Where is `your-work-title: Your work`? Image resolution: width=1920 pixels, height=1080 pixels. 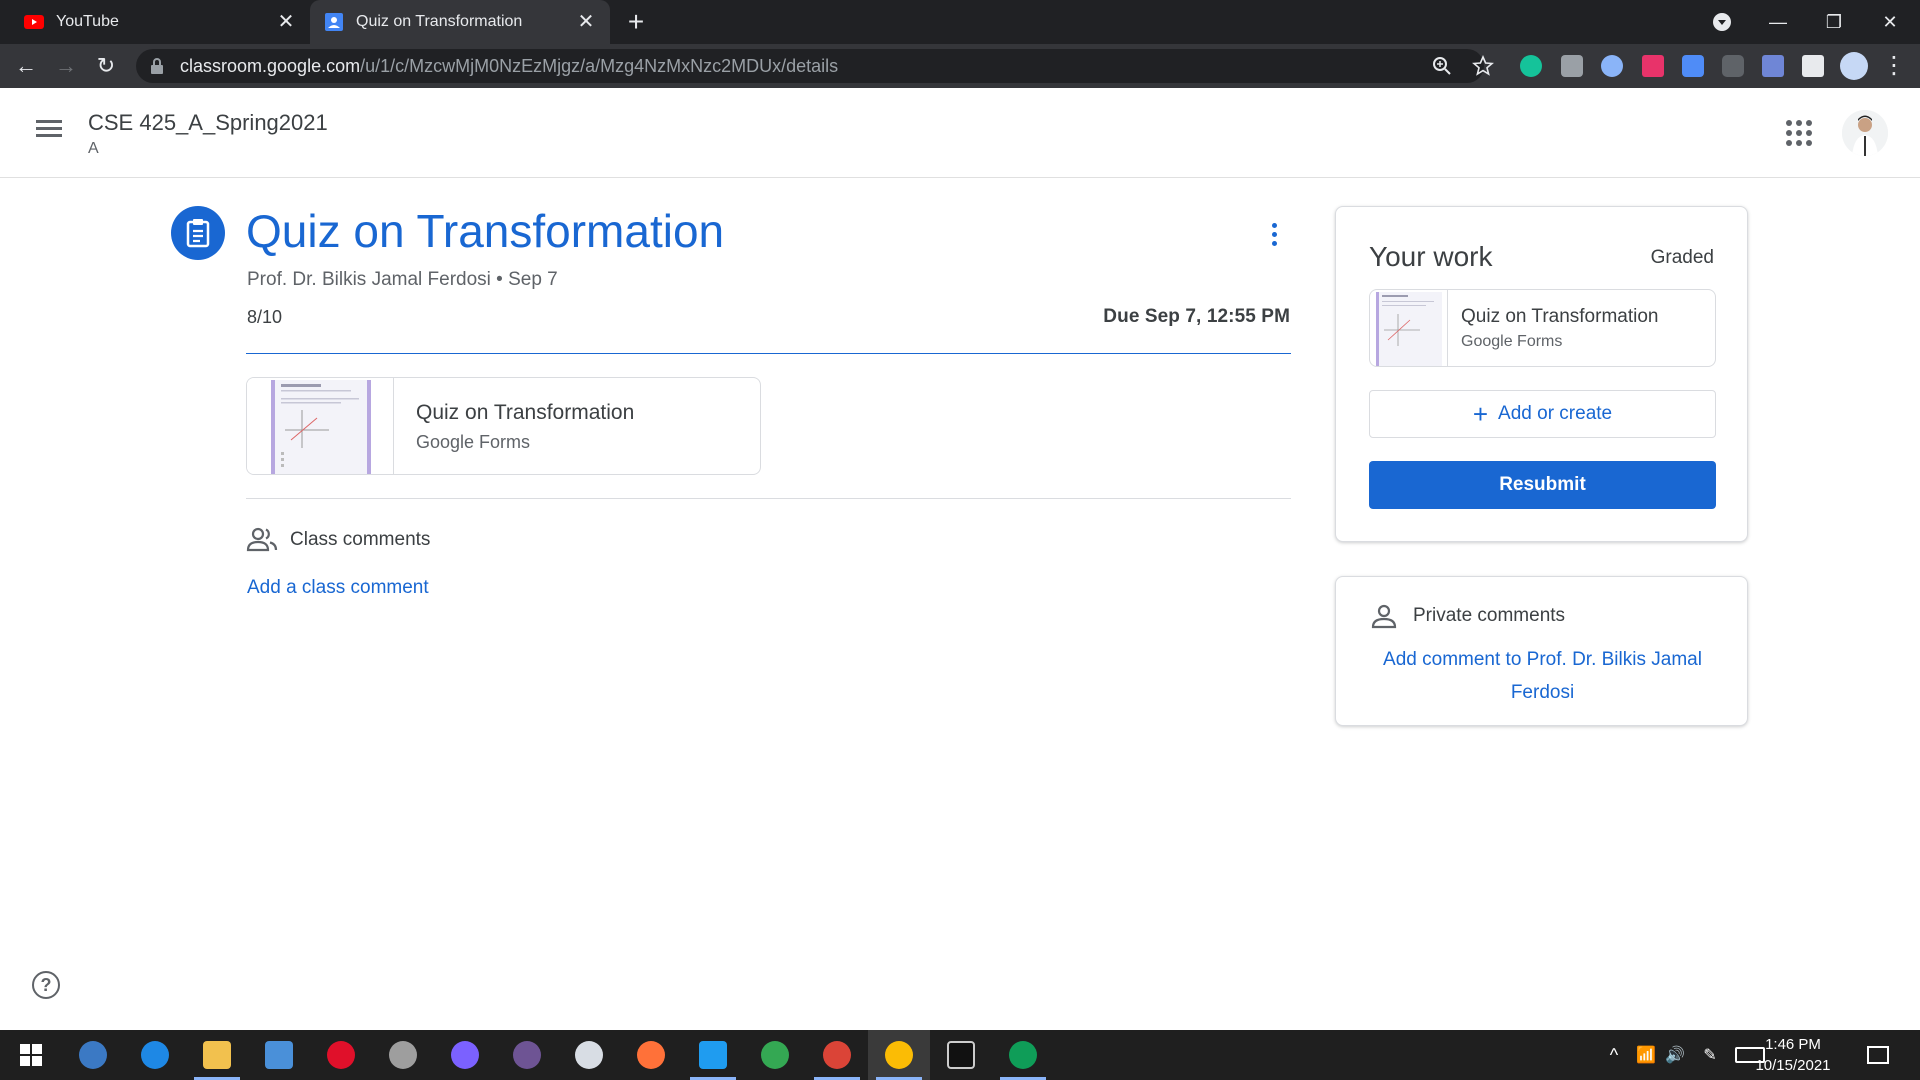
your-work-title: Your work is located at coordinates (1431, 256).